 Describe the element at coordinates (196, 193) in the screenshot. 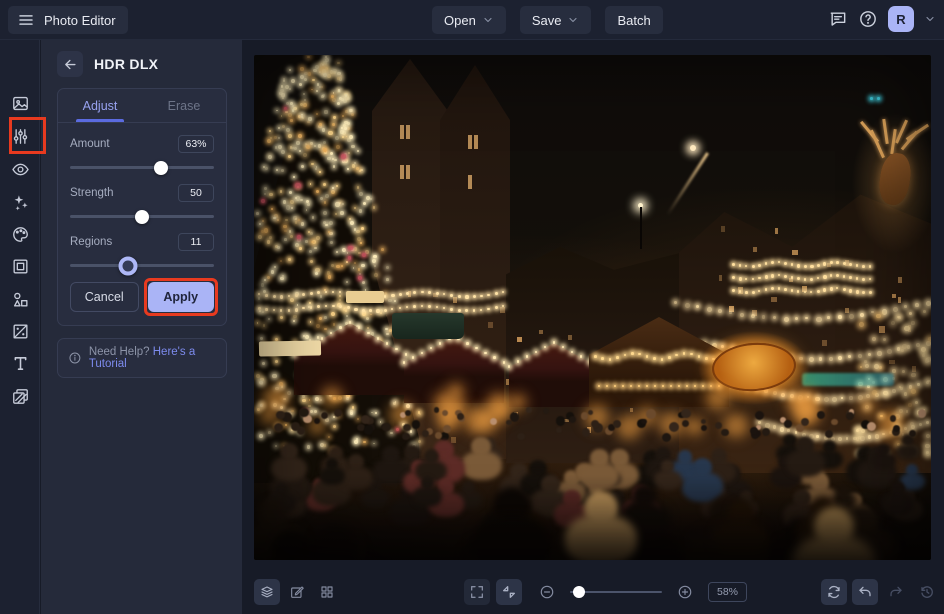

I see `slider-value: 50` at that location.